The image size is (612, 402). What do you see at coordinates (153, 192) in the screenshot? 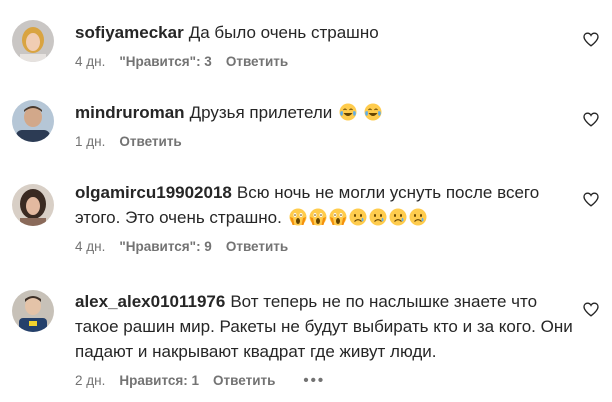
I see `username-link: olgamircu19902018` at bounding box center [153, 192].